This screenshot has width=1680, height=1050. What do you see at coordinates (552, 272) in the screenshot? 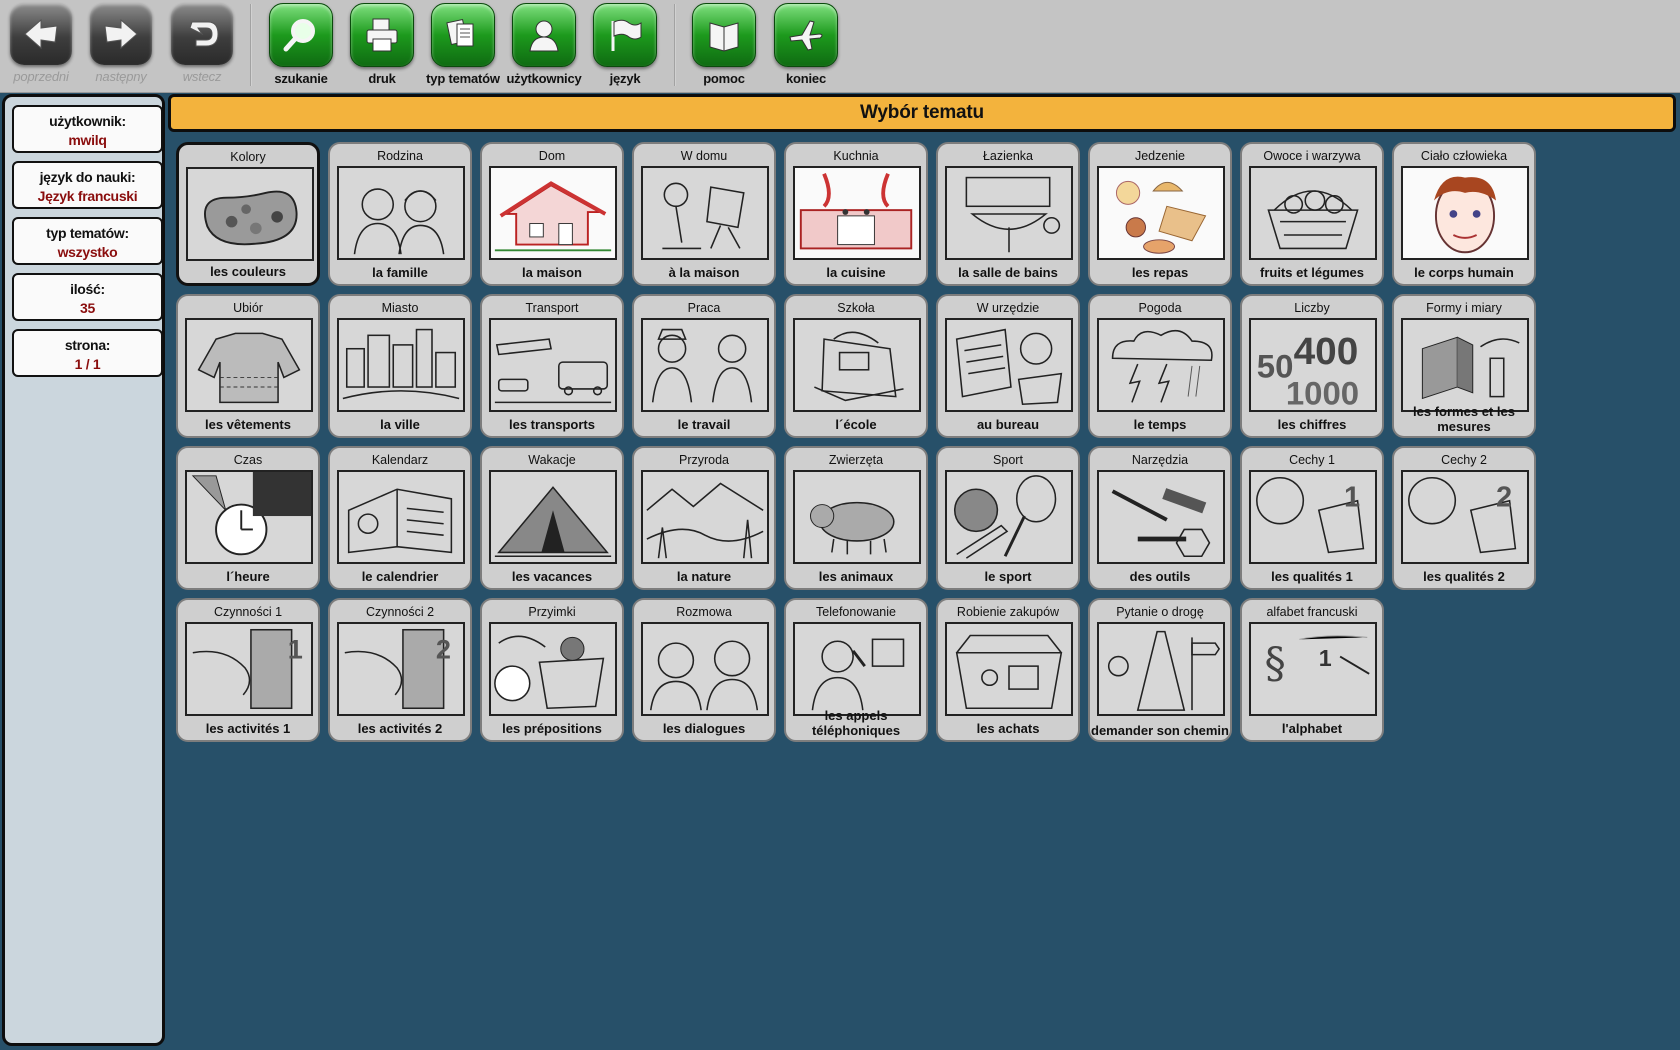
I see `topic-french-name: la maison` at bounding box center [552, 272].